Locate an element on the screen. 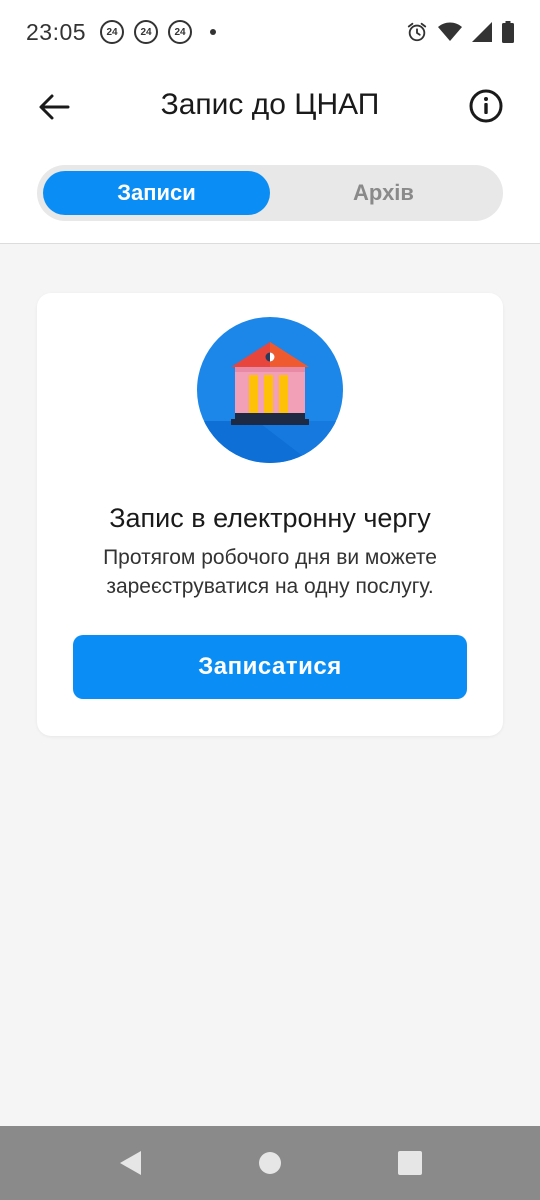 Image resolution: width=540 pixels, height=1200 pixels. page-title: Запис до ЦНАП is located at coordinates (270, 104).